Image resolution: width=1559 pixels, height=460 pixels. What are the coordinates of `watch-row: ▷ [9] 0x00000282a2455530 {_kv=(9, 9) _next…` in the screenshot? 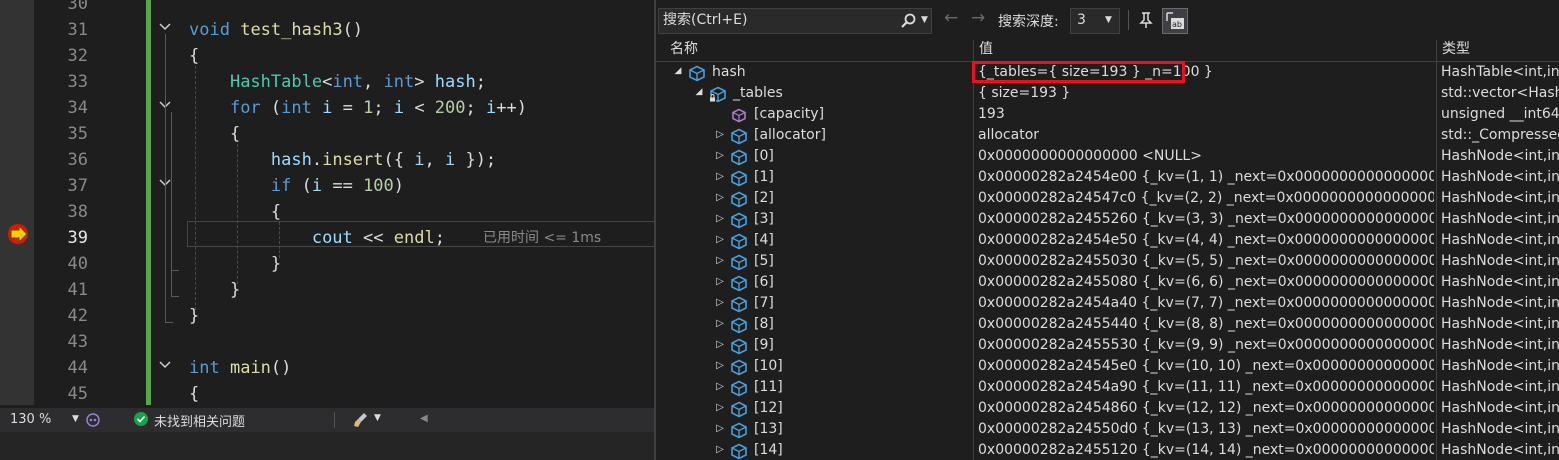 It's located at (1107, 346).